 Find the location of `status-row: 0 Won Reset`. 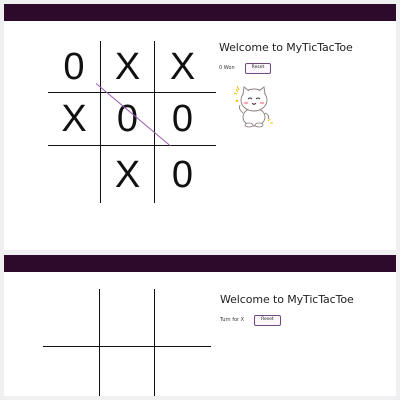

status-row: 0 Won Reset is located at coordinates (286, 68).